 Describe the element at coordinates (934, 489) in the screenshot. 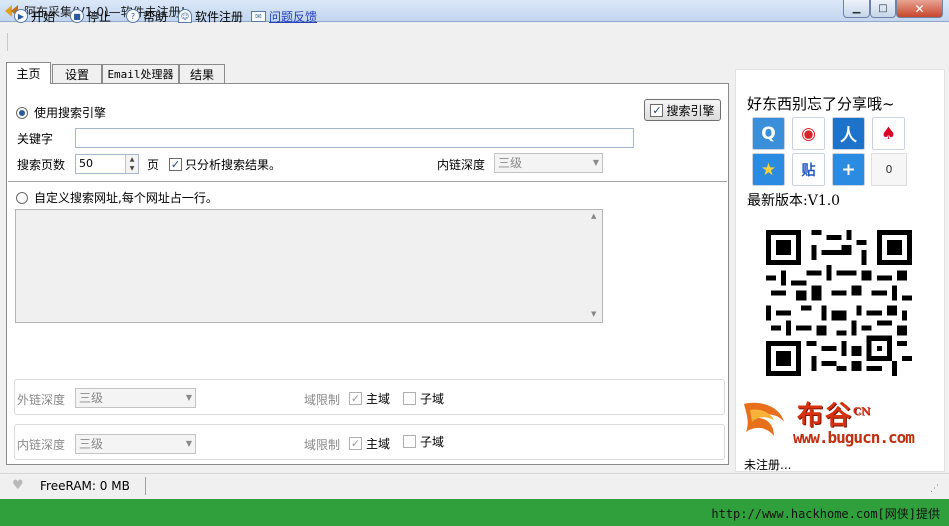

I see `resize-grip-icon: ⋰` at that location.